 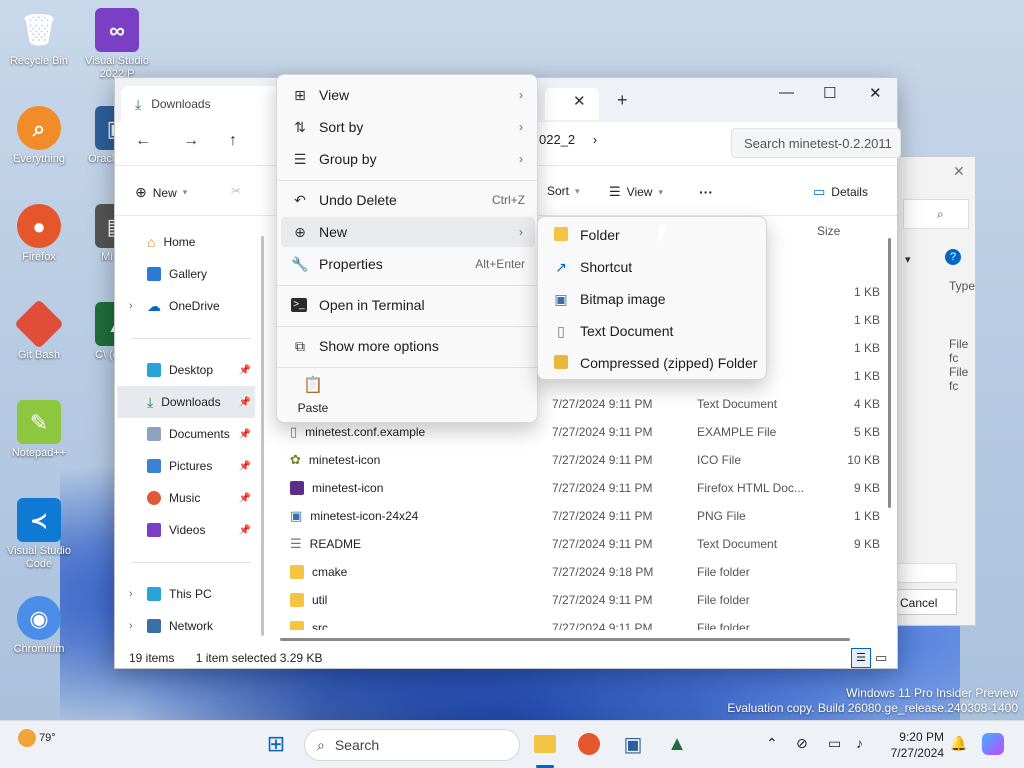 What do you see at coordinates (39, 534) in the screenshot?
I see `vscode-icon: ≺ Visual Studio Code` at bounding box center [39, 534].